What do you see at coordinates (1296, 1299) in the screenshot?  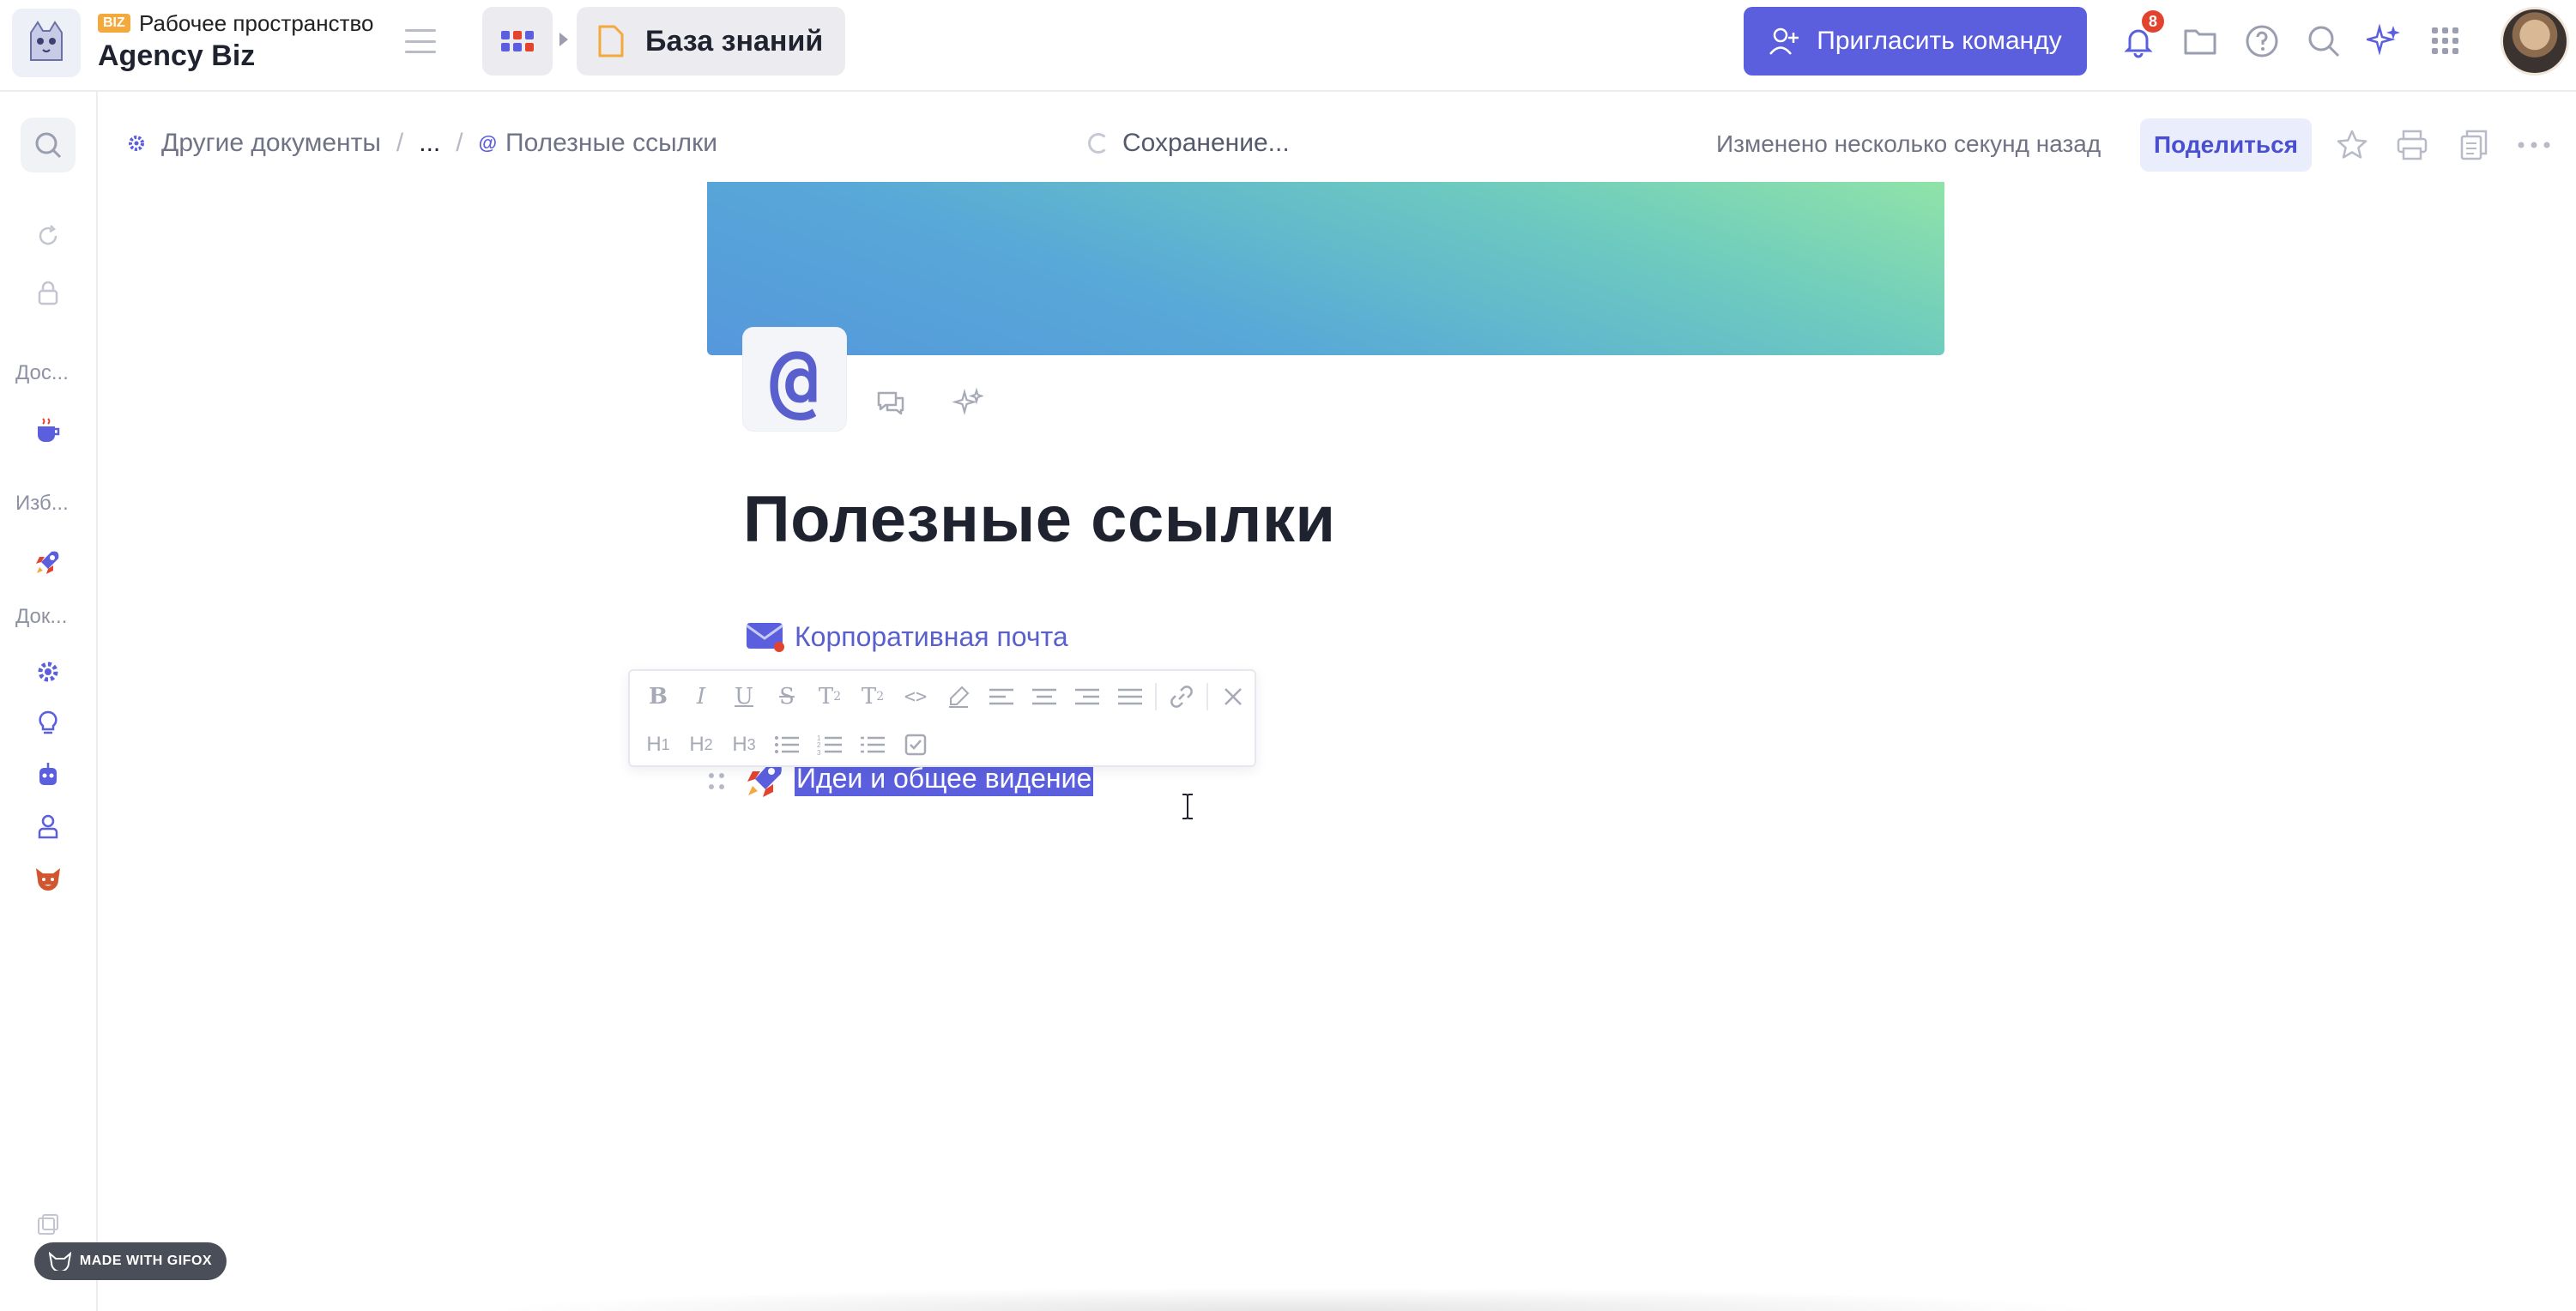 I see `bottom-shadow` at bounding box center [1296, 1299].